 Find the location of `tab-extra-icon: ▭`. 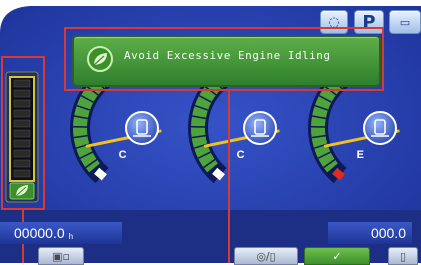

tab-extra-icon: ▭ is located at coordinates (405, 22).